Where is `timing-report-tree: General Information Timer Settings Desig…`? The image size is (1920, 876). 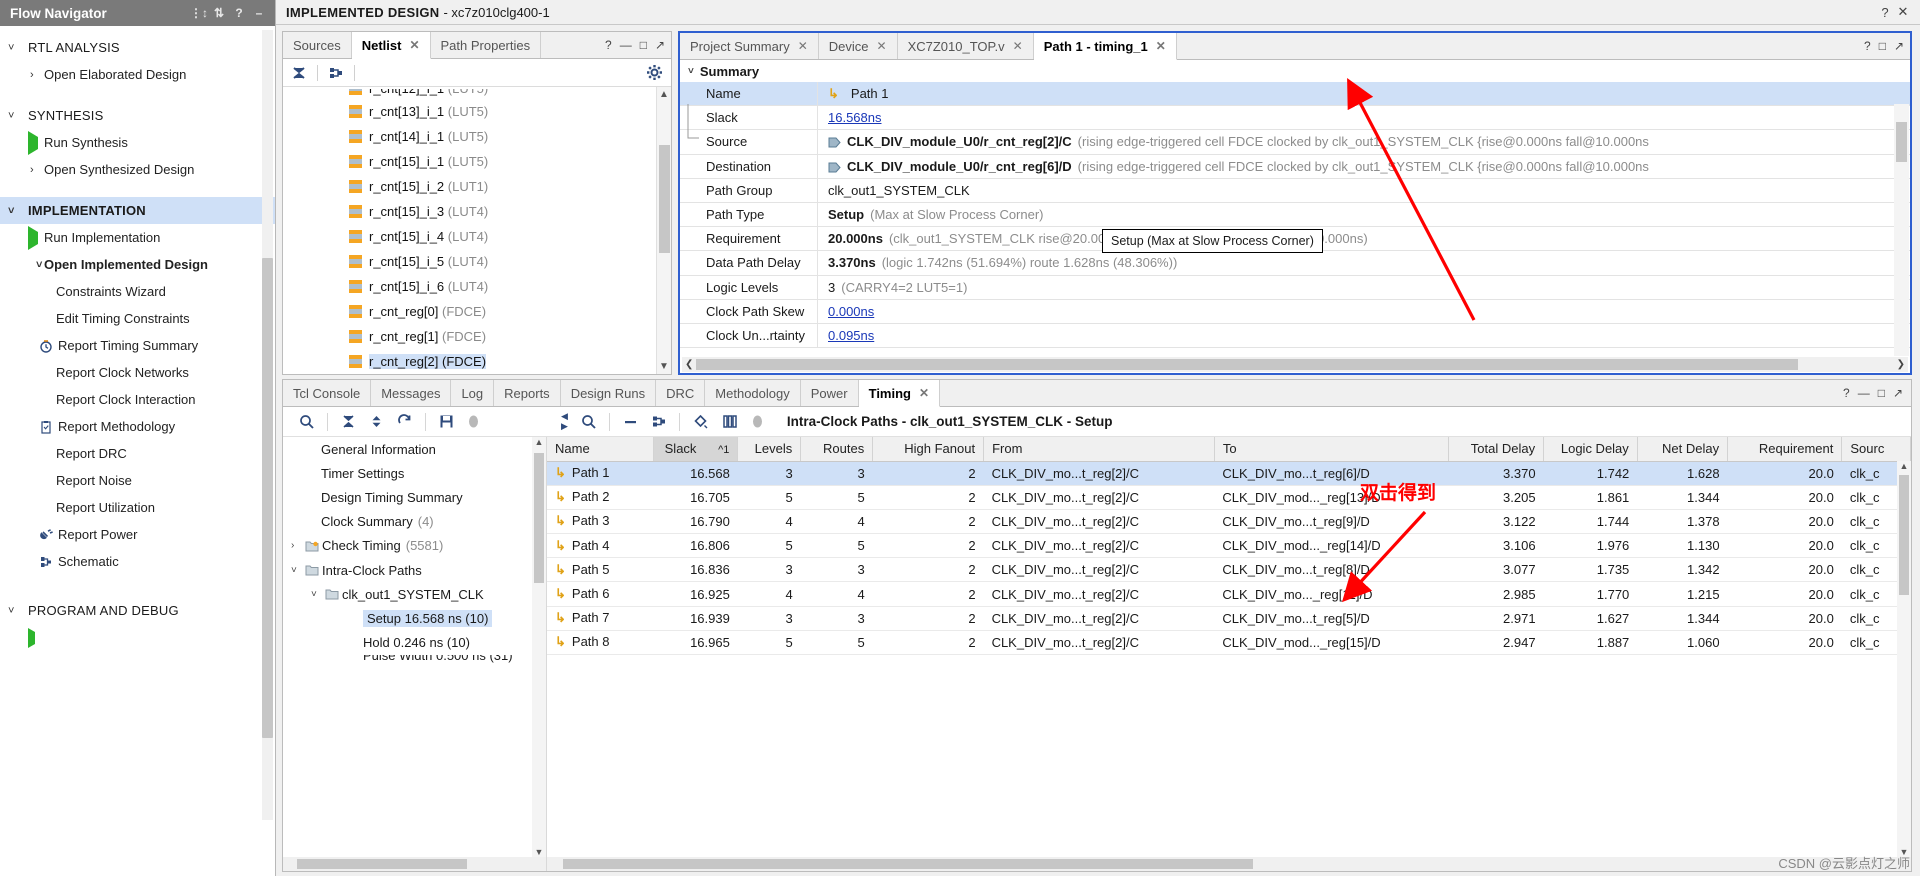
timing-report-tree: General Information Timer Settings Desig… is located at coordinates (415, 654).